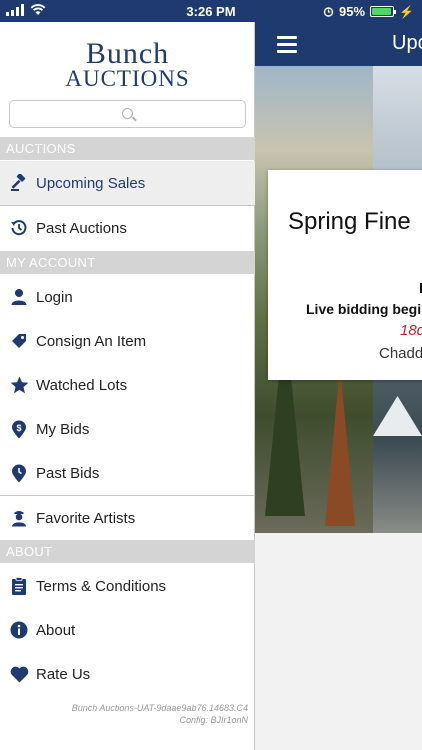 The height and width of the screenshot is (750, 422). I want to click on menu-item-past-auctions: Past Auctions, so click(127, 228).